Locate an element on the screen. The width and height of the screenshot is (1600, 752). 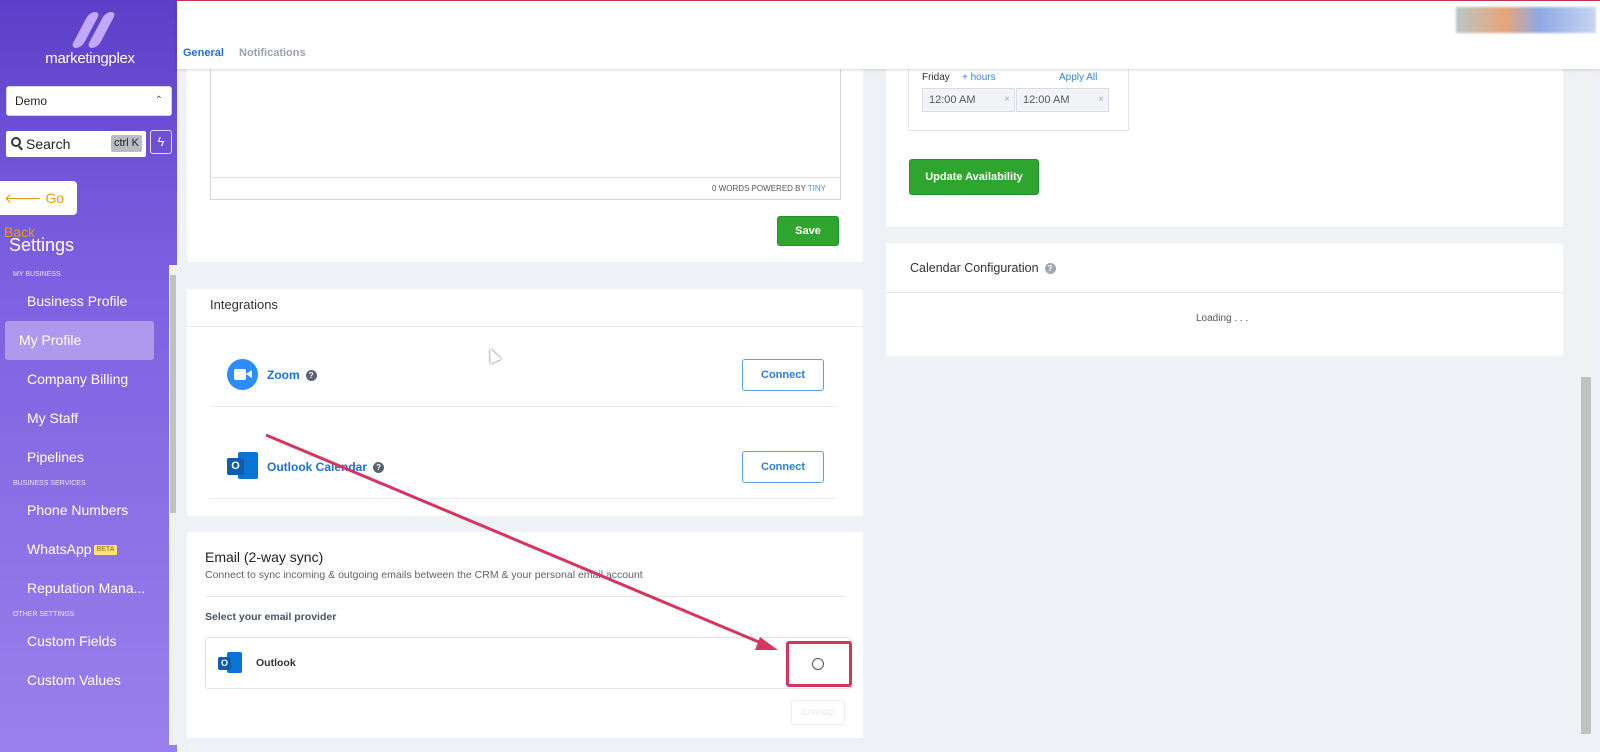
logo: marketingplex is located at coordinates (90, 39).